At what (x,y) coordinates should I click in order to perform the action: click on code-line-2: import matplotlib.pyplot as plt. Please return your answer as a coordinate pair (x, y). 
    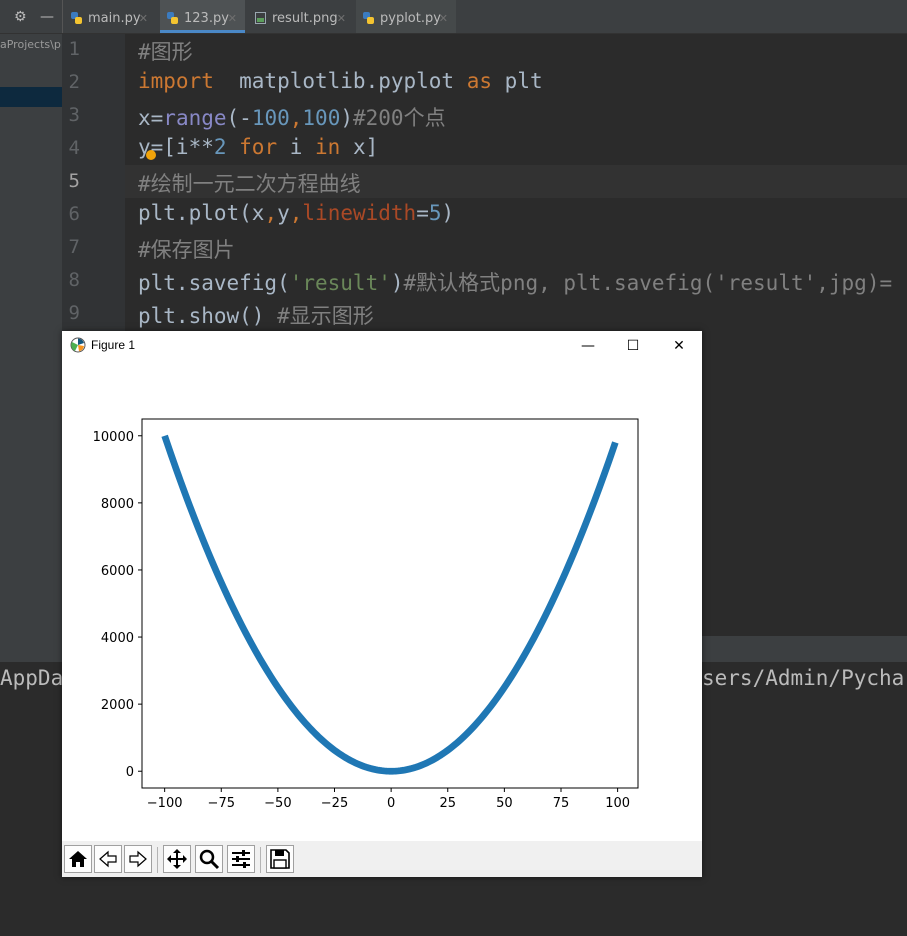
    Looking at the image, I should click on (340, 81).